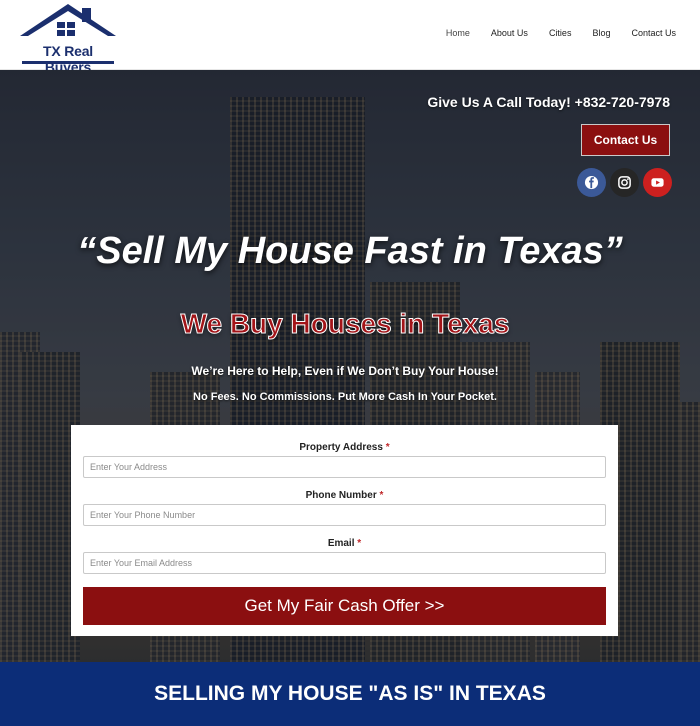 Image resolution: width=700 pixels, height=726 pixels. I want to click on property-address-input, so click(344, 467).